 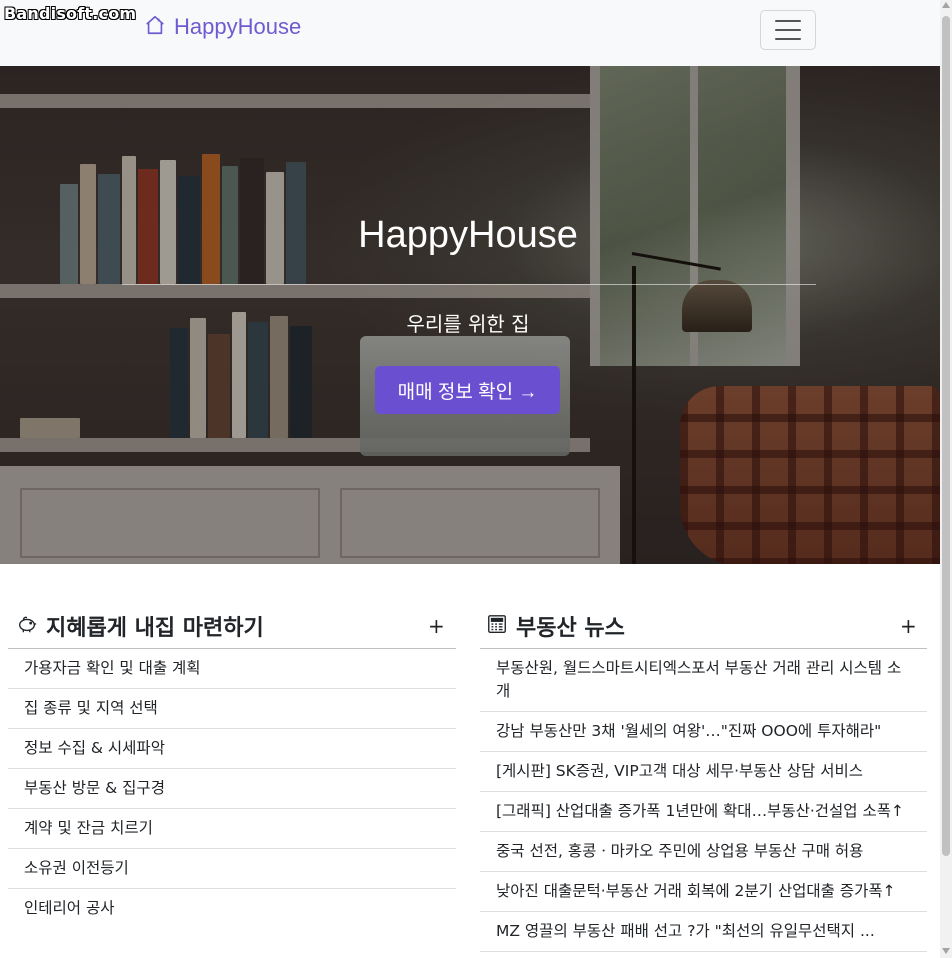 What do you see at coordinates (468, 324) in the screenshot?
I see `hero-subtitle: 우리를 위한 집` at bounding box center [468, 324].